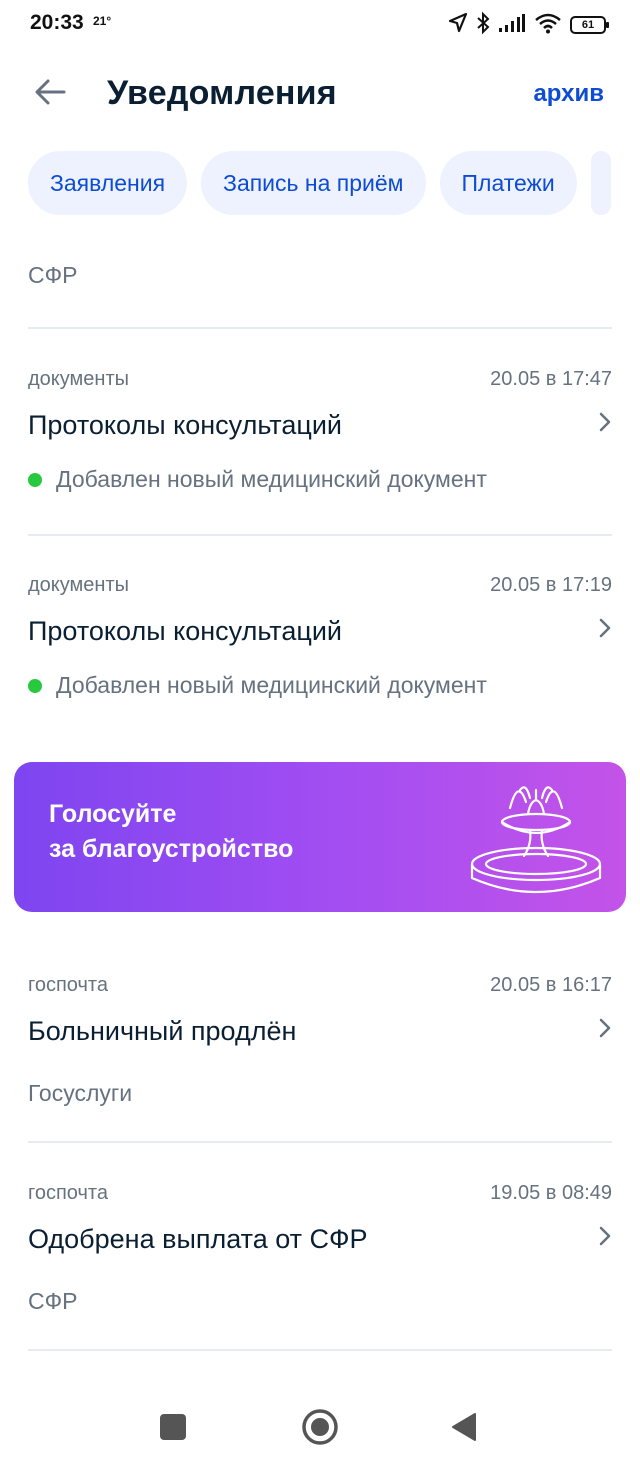  What do you see at coordinates (551, 985) in the screenshot?
I see `notification-date: 20.05 в 16:17` at bounding box center [551, 985].